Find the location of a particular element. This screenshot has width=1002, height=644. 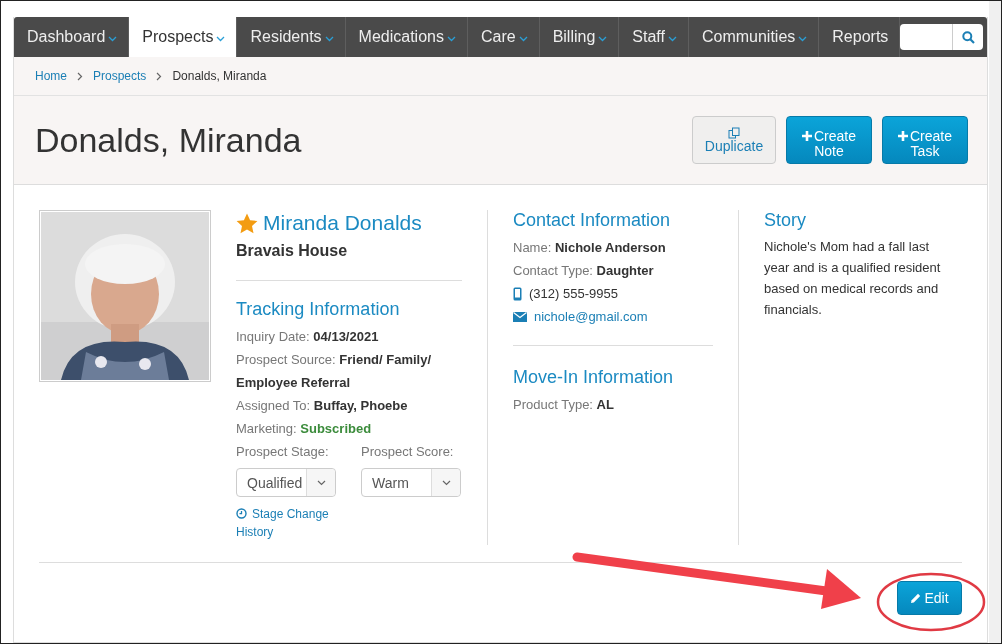

field-text: Marketing: Subscribed is located at coordinates (304, 429).